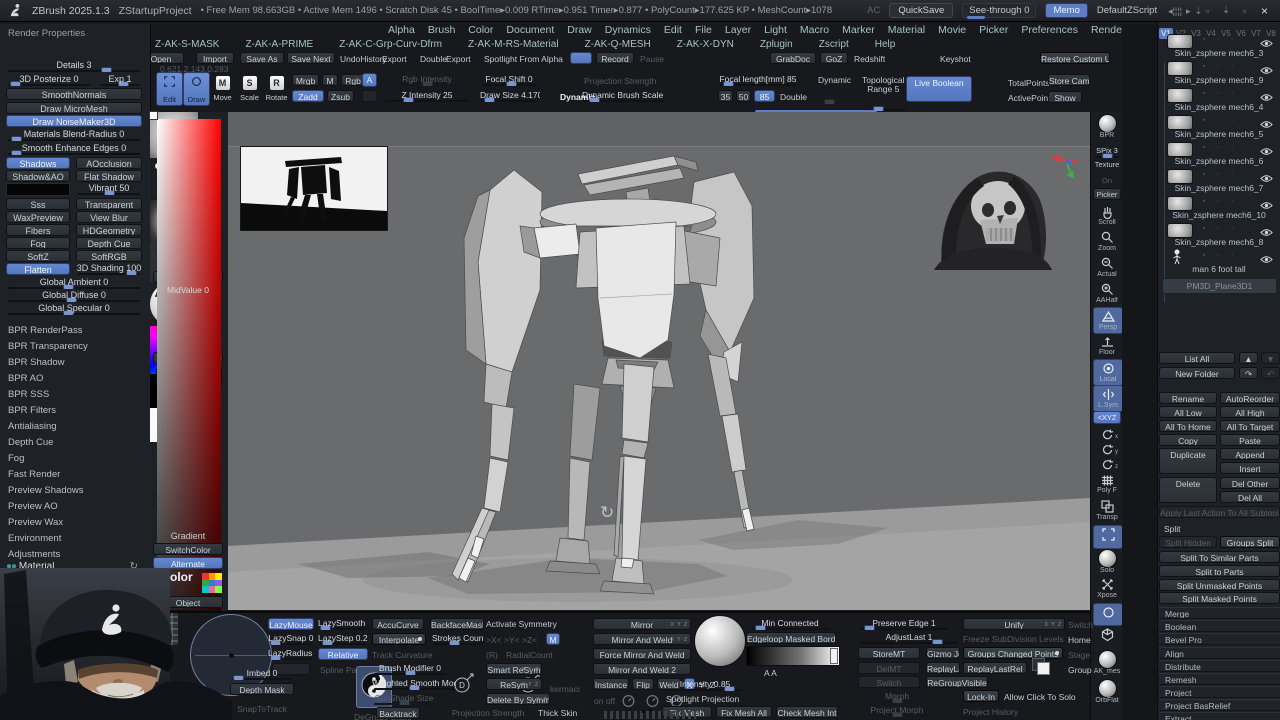 This screenshot has width=1280, height=720. What do you see at coordinates (906, 30) in the screenshot?
I see `menu-material: Material` at bounding box center [906, 30].